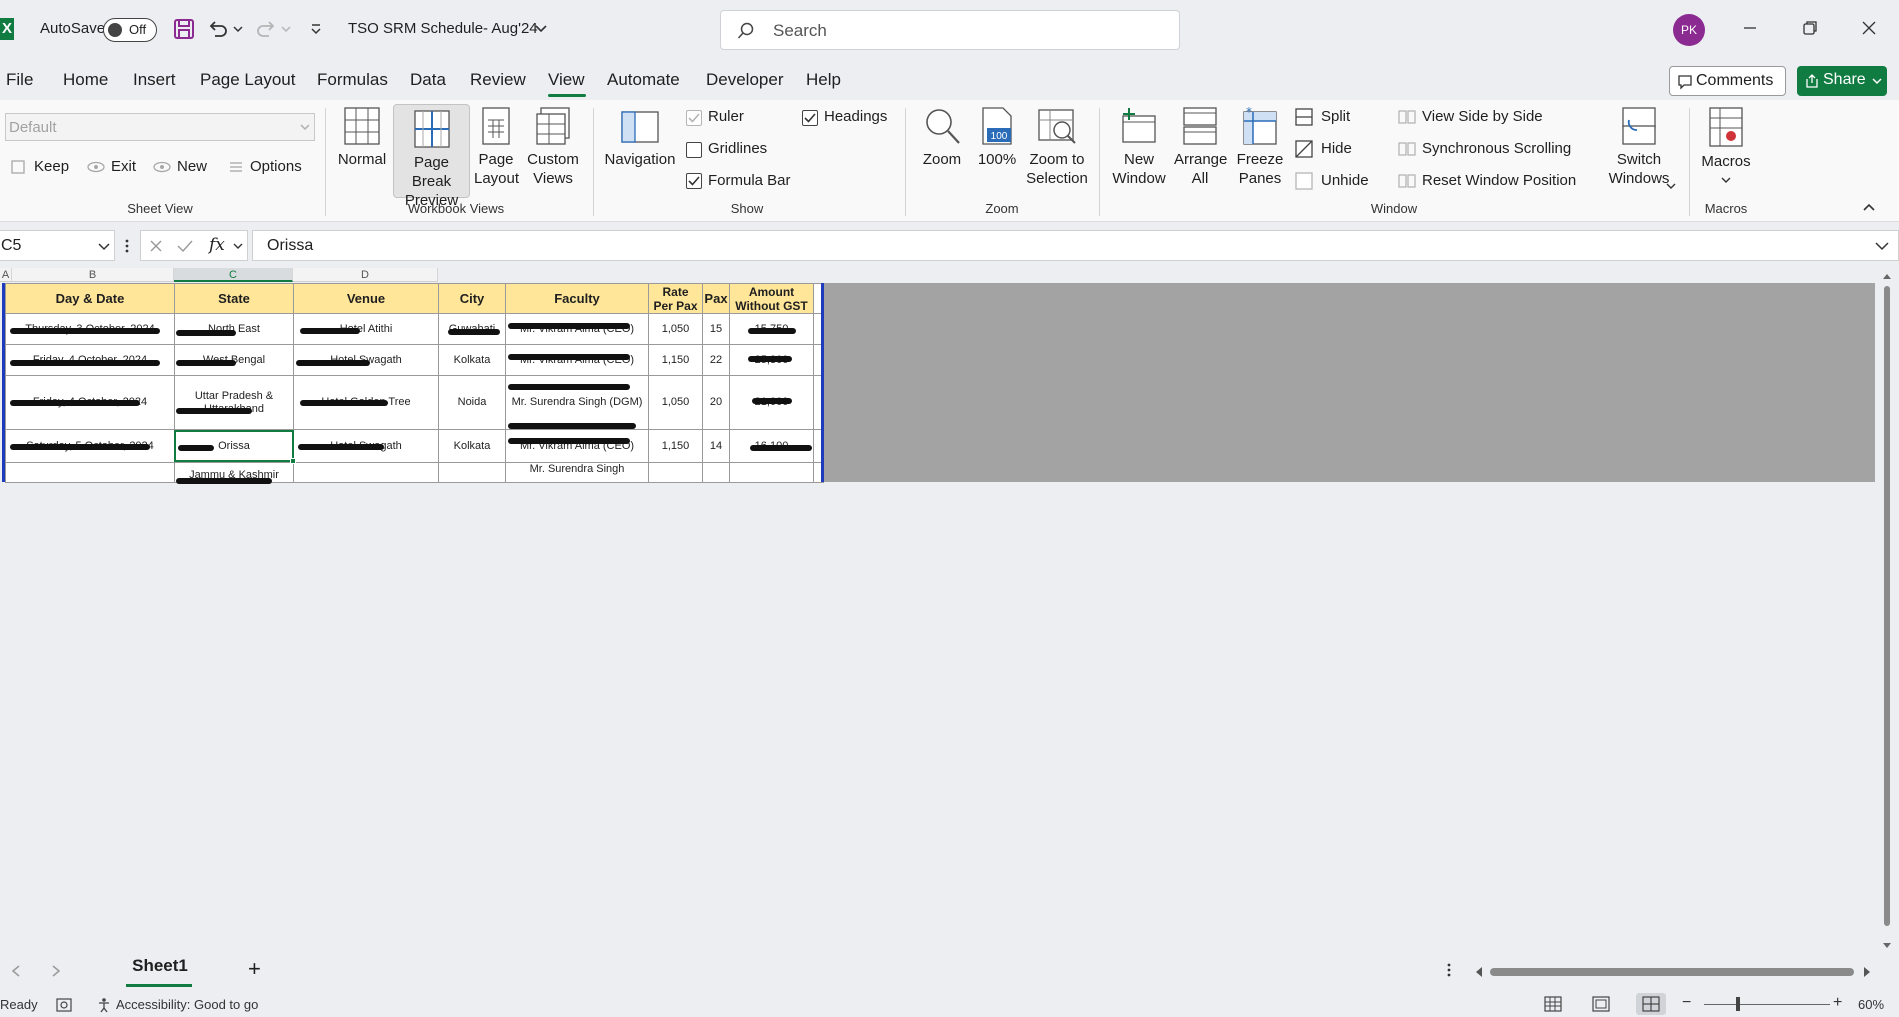 The image size is (1899, 1017). What do you see at coordinates (56, 971) in the screenshot?
I see `next-sheet-icon` at bounding box center [56, 971].